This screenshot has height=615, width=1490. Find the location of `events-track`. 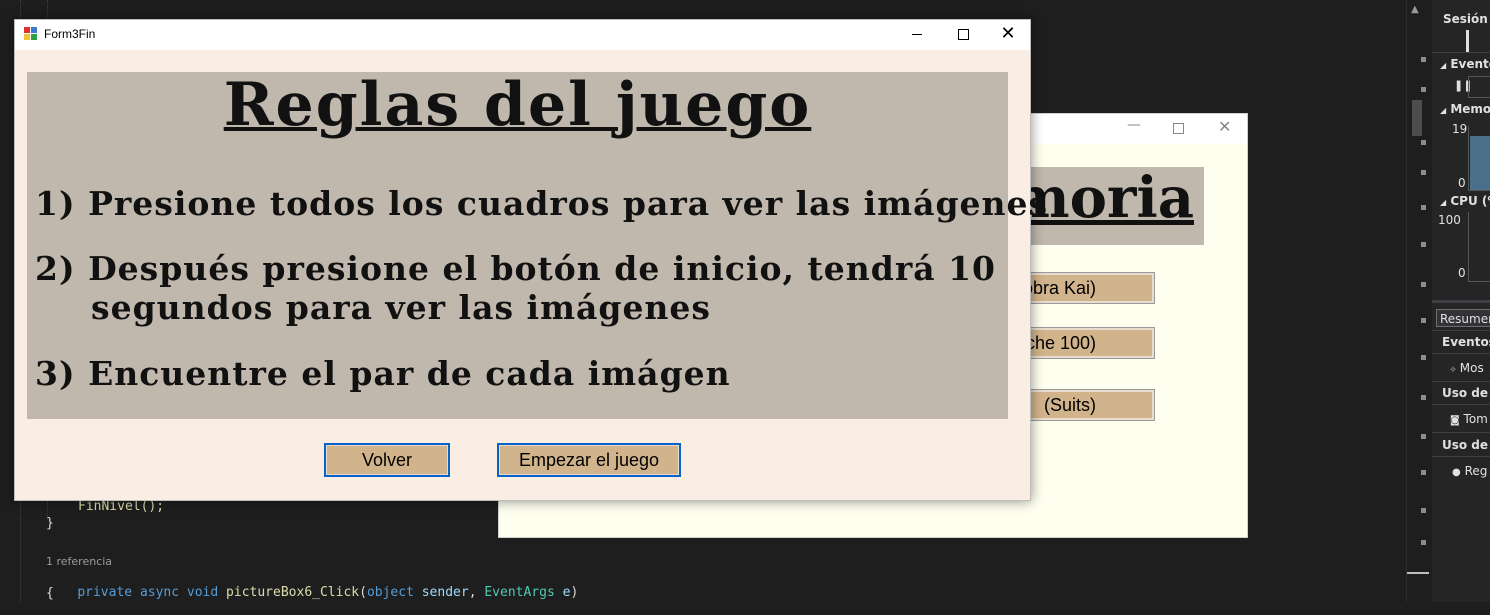

events-track is located at coordinates (1479, 87).